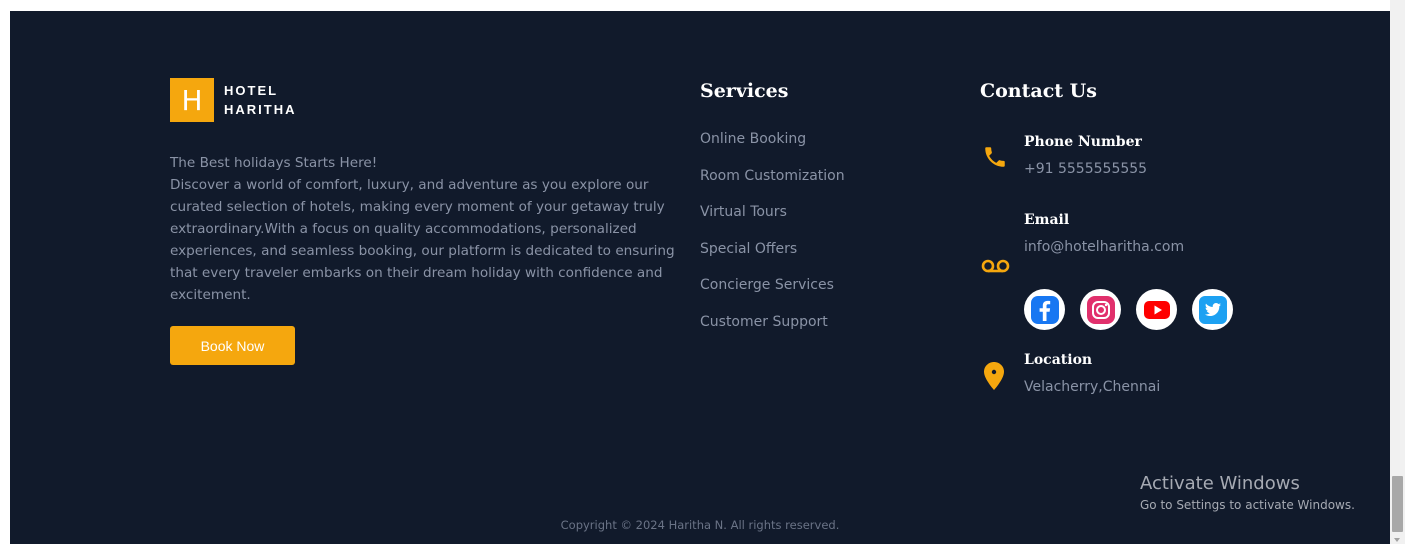 This screenshot has height=544, width=1405. What do you see at coordinates (772, 186) in the screenshot?
I see `service-link-room-customization: Room Customization` at bounding box center [772, 186].